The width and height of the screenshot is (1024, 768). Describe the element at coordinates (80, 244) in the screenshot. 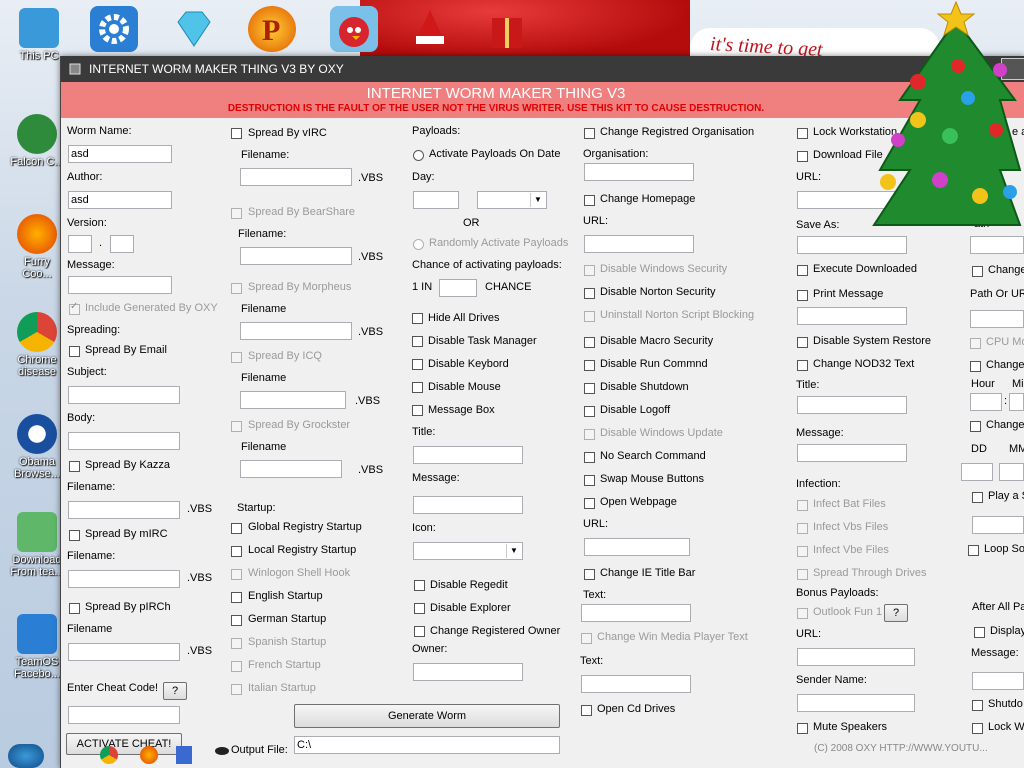

I see `version-major-input` at that location.